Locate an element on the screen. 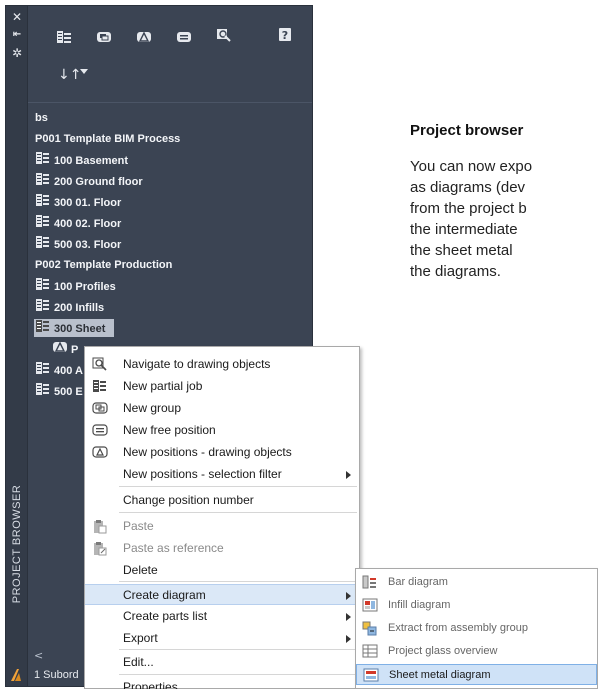 This screenshot has width=598, height=689. position-drawing-toolbar-icon is located at coordinates (144, 37).